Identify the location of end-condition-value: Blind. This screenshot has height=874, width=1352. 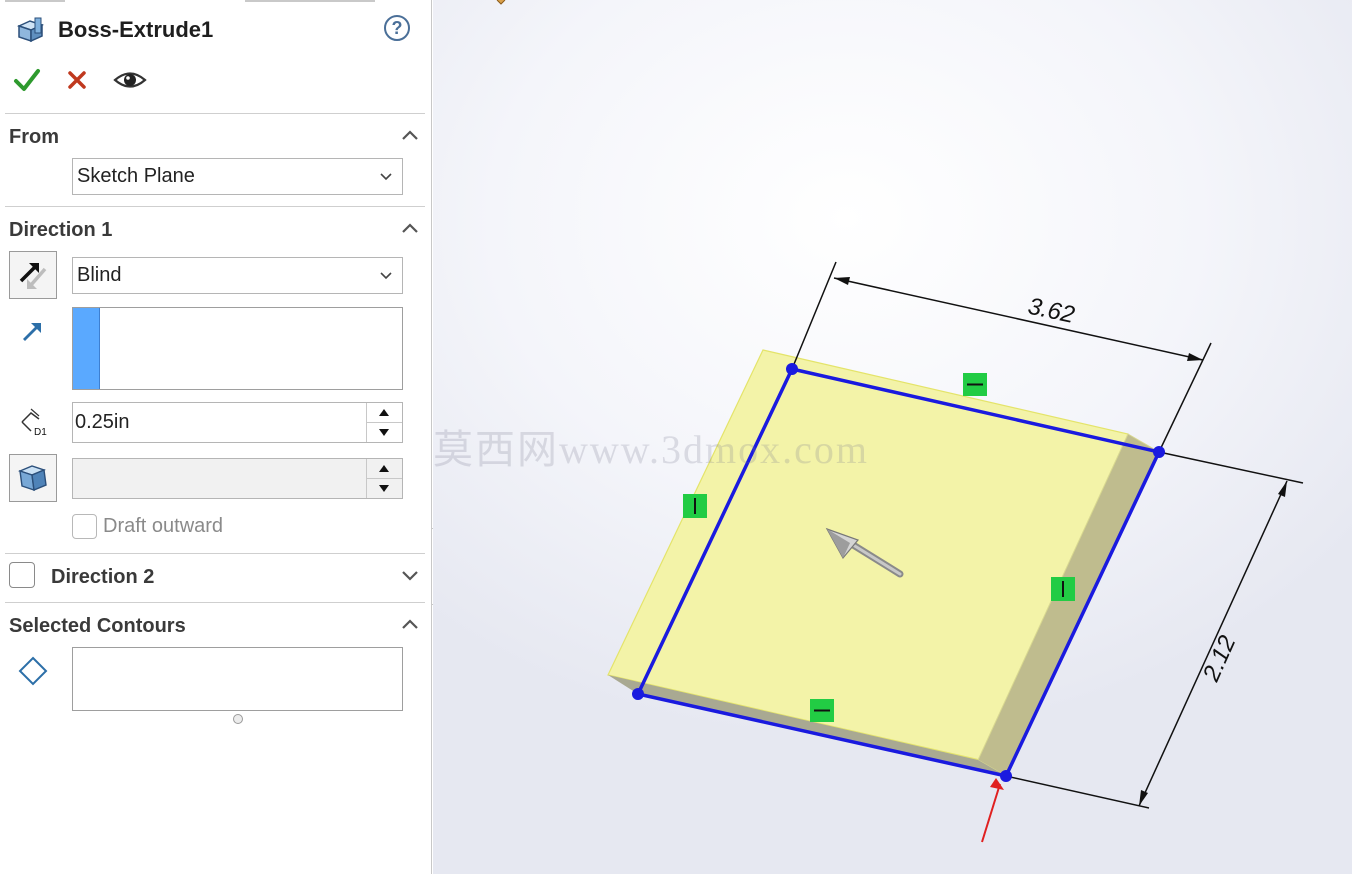
(99, 275).